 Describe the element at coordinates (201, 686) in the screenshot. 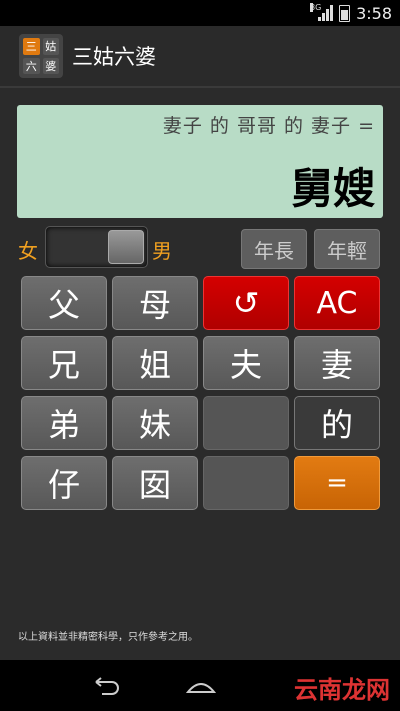

I see `home-icon` at that location.